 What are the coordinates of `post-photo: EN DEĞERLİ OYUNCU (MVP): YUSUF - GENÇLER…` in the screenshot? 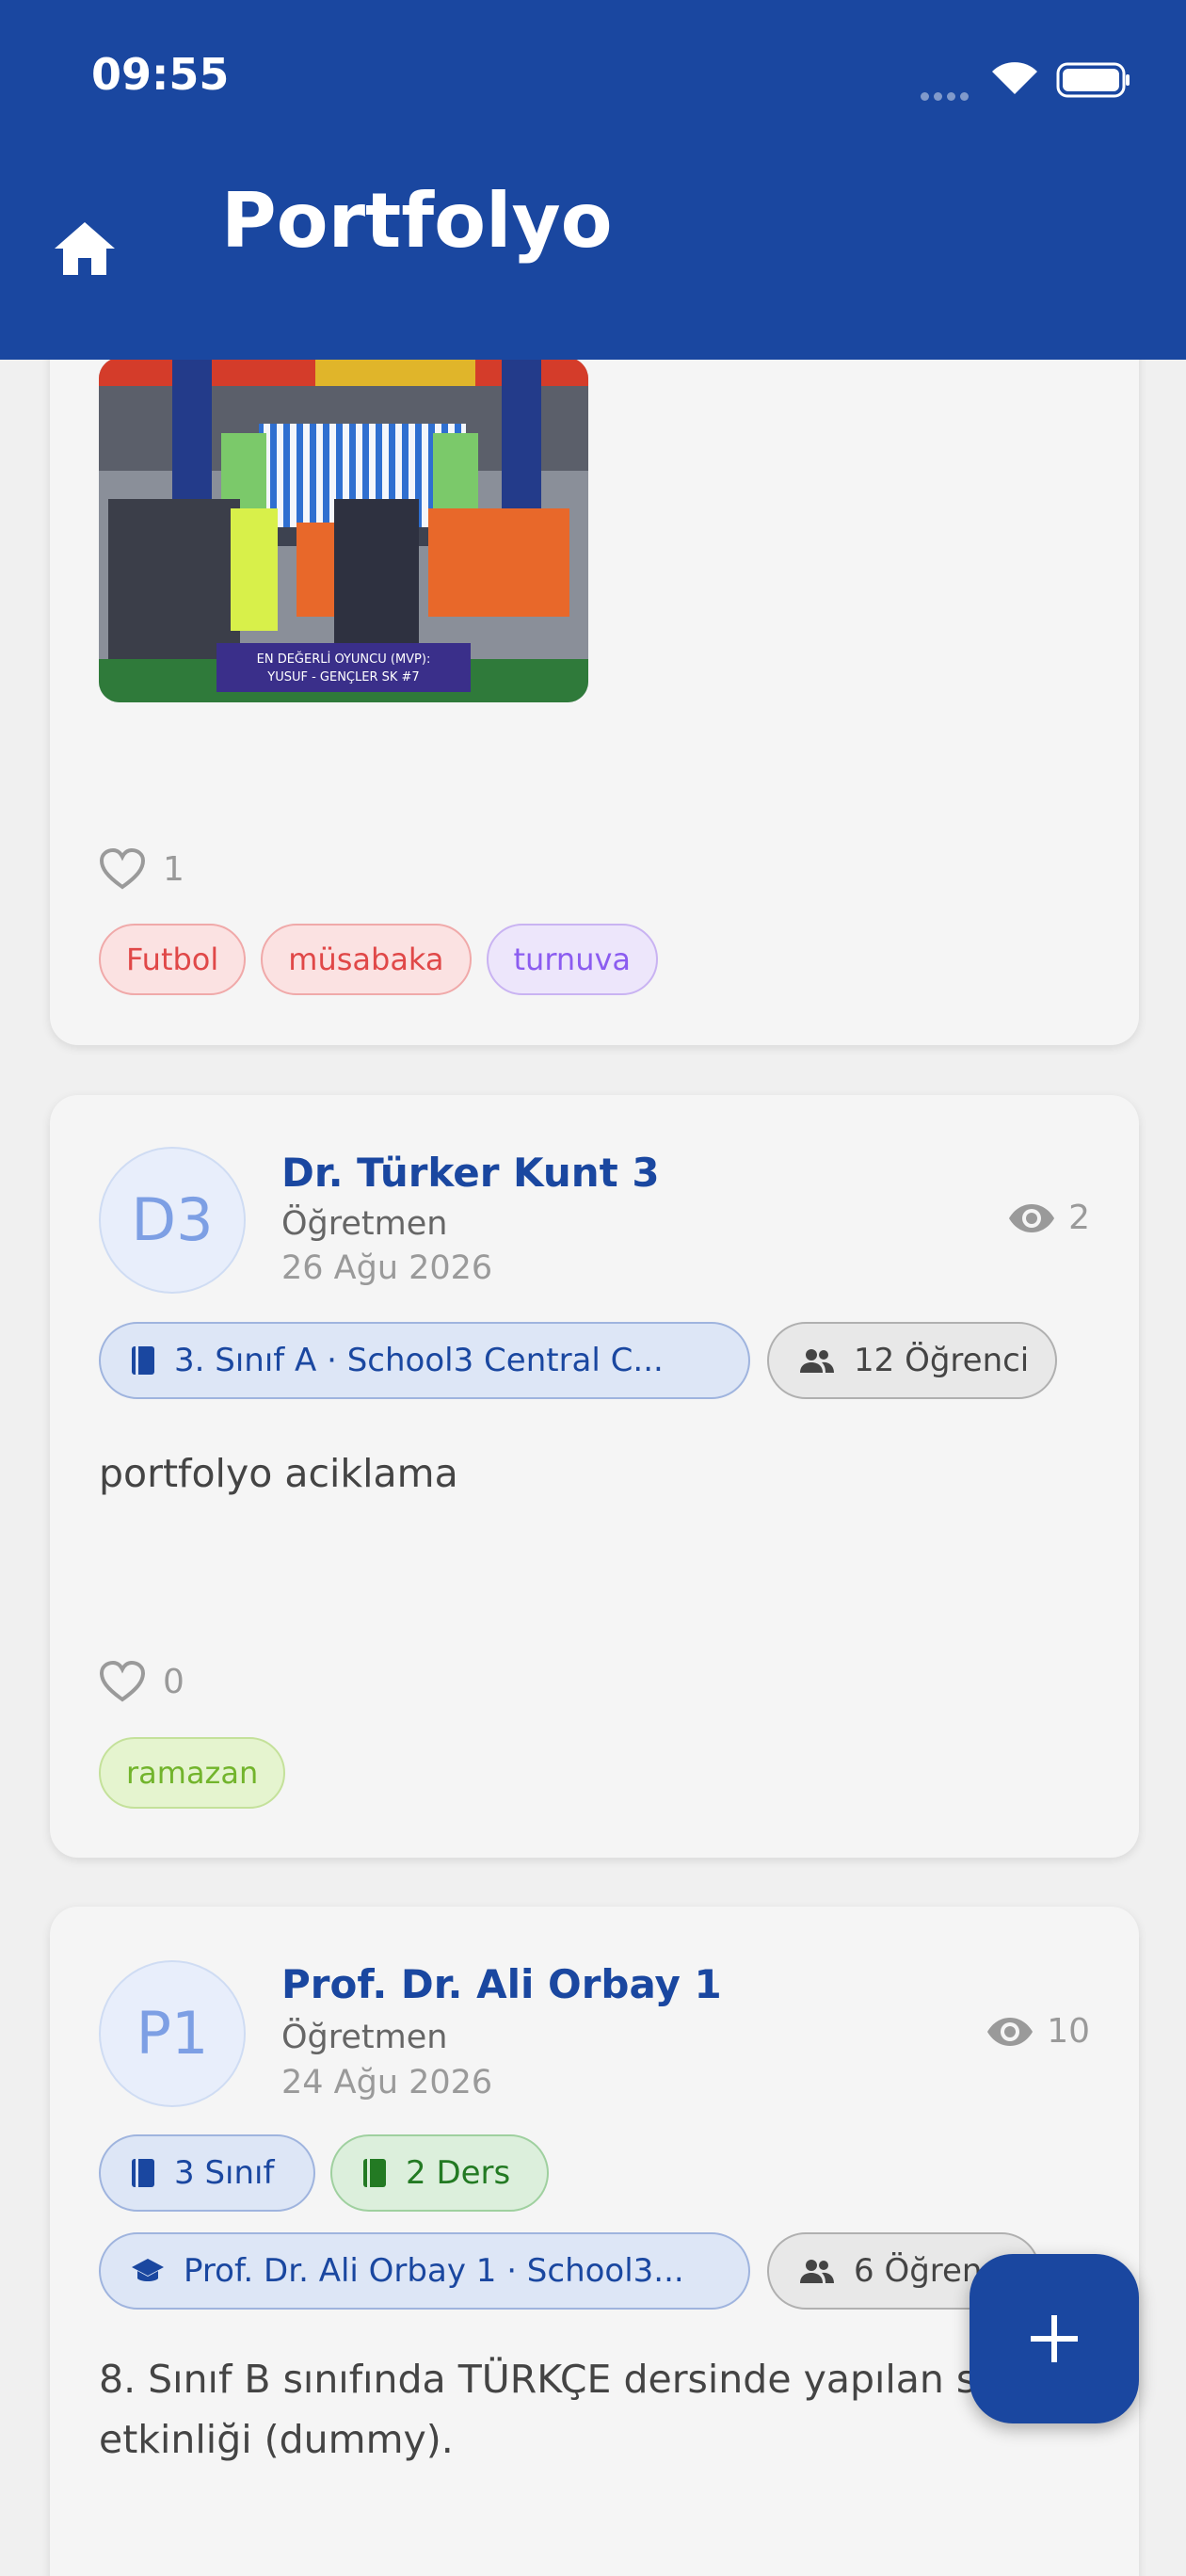 It's located at (343, 530).